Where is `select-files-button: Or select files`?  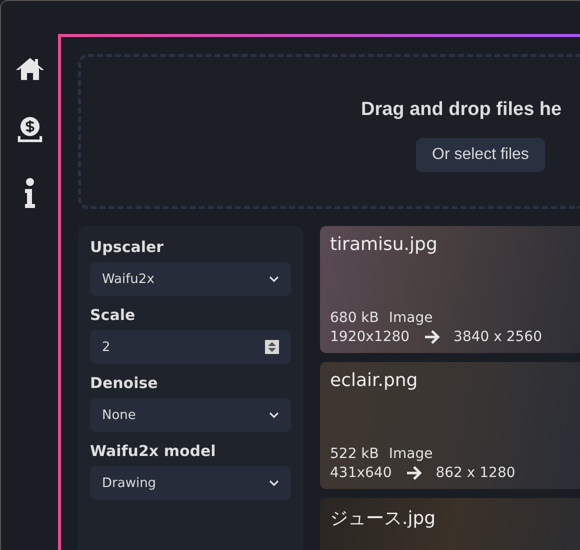
select-files-button: Or select files is located at coordinates (480, 155).